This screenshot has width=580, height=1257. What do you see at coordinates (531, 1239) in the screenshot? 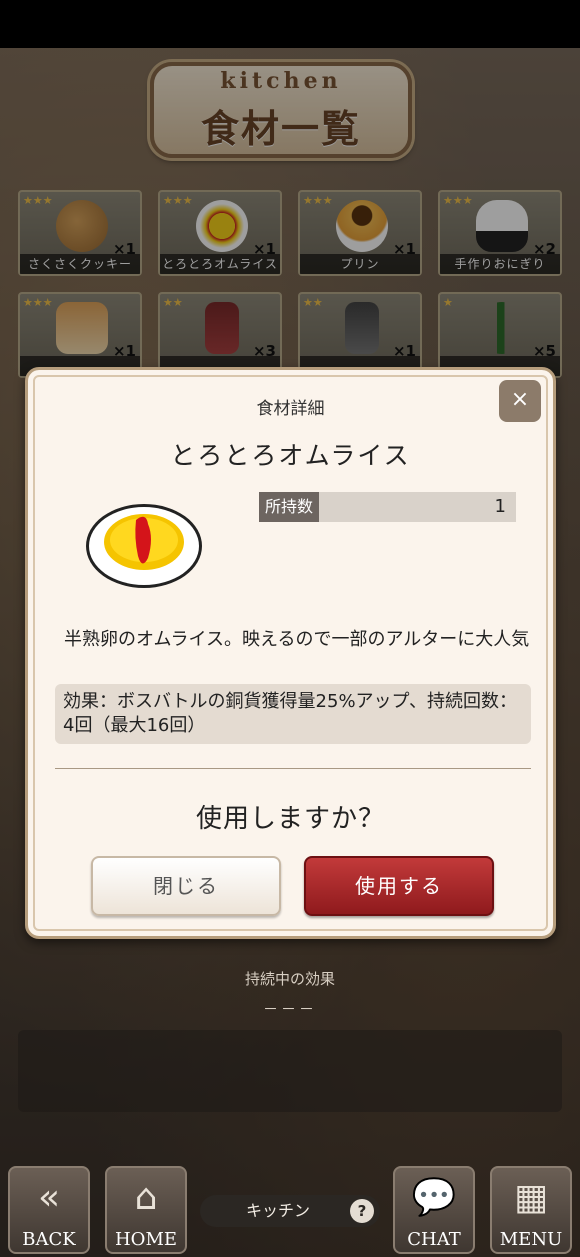
I see `menu-label: MENU` at bounding box center [531, 1239].